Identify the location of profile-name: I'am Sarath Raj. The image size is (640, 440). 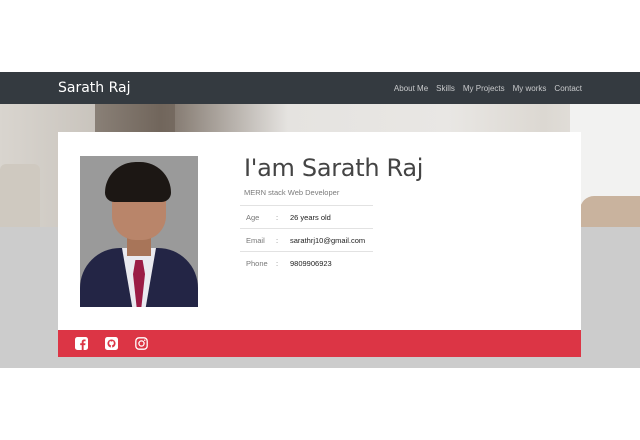
(334, 168).